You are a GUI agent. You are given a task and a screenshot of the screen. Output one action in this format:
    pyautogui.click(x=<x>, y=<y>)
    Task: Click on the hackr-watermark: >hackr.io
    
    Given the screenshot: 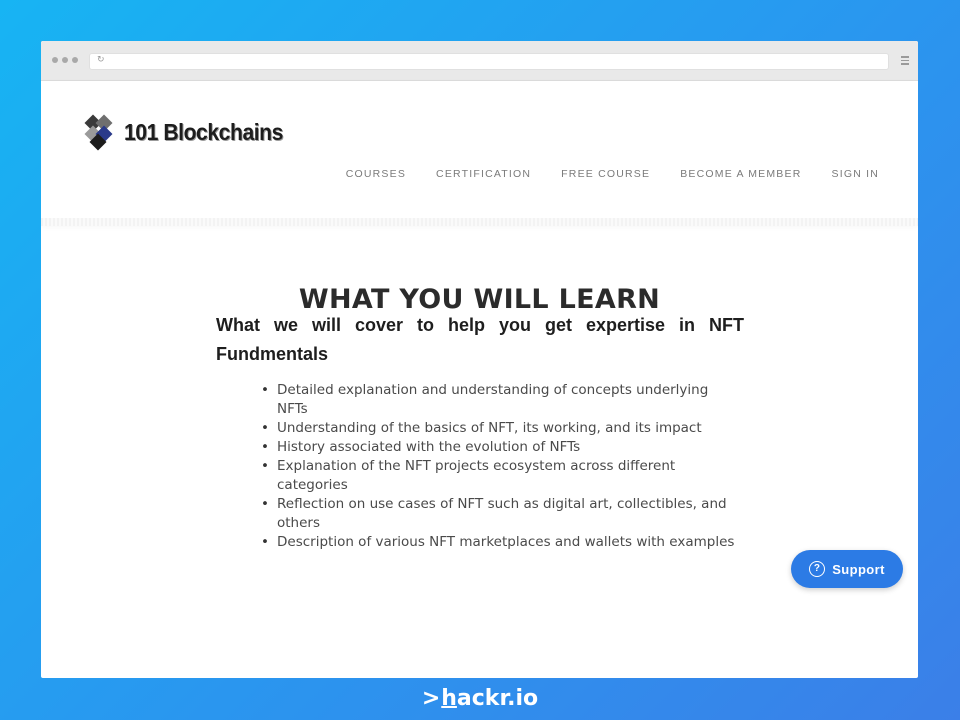 What is the action you would take?
    pyautogui.click(x=480, y=698)
    